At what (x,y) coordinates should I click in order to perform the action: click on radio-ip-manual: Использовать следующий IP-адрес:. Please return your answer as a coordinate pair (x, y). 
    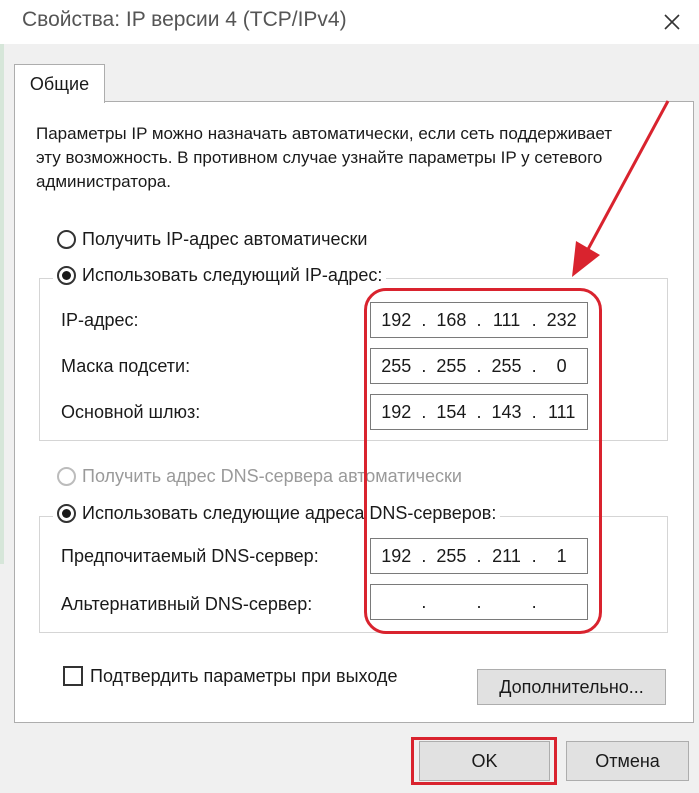
    Looking at the image, I should click on (220, 275).